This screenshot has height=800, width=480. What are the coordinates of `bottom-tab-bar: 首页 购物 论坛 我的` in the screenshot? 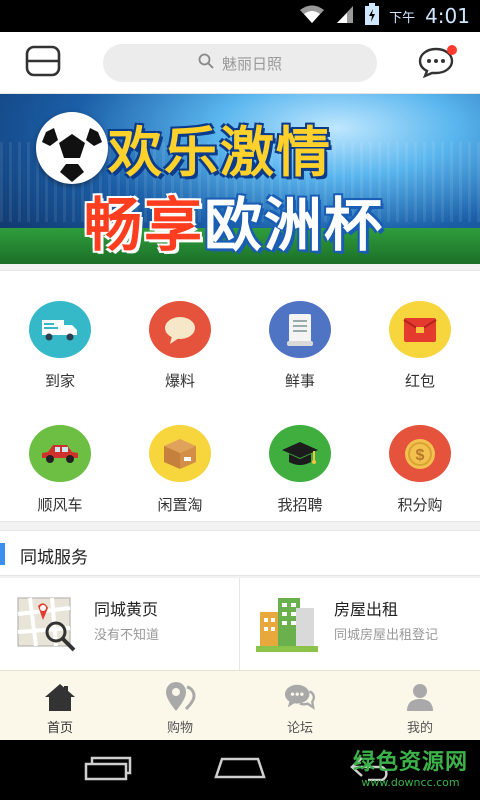 It's located at (240, 705).